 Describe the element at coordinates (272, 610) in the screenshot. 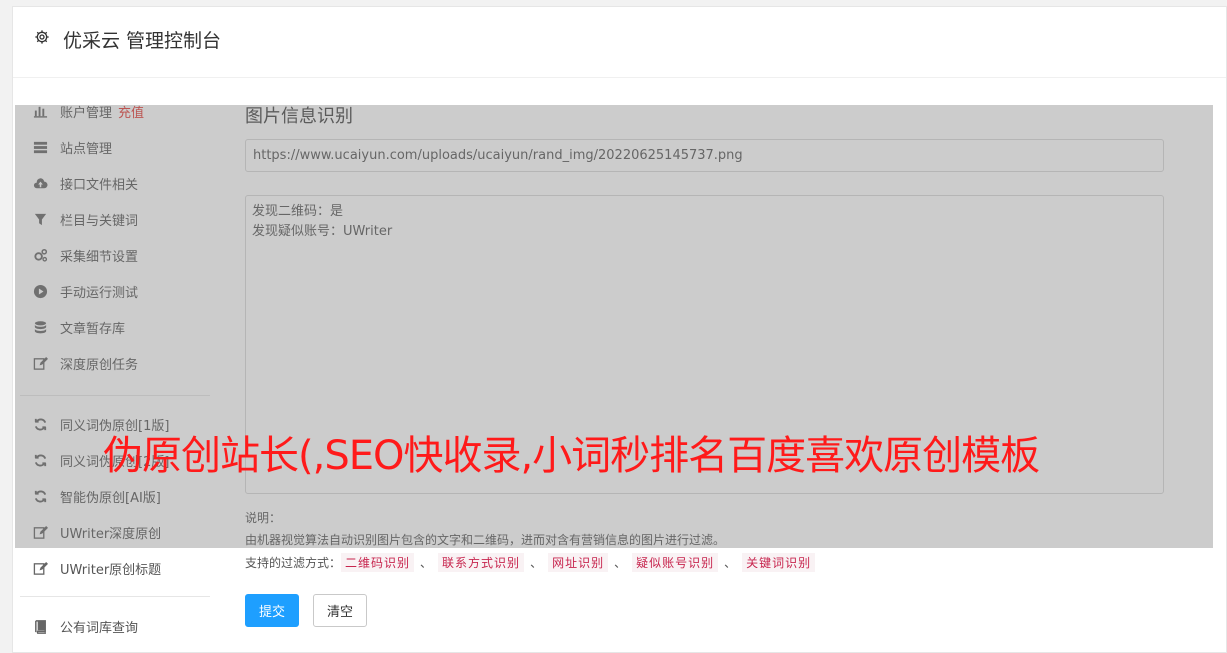

I see `submit-button: 提交` at that location.